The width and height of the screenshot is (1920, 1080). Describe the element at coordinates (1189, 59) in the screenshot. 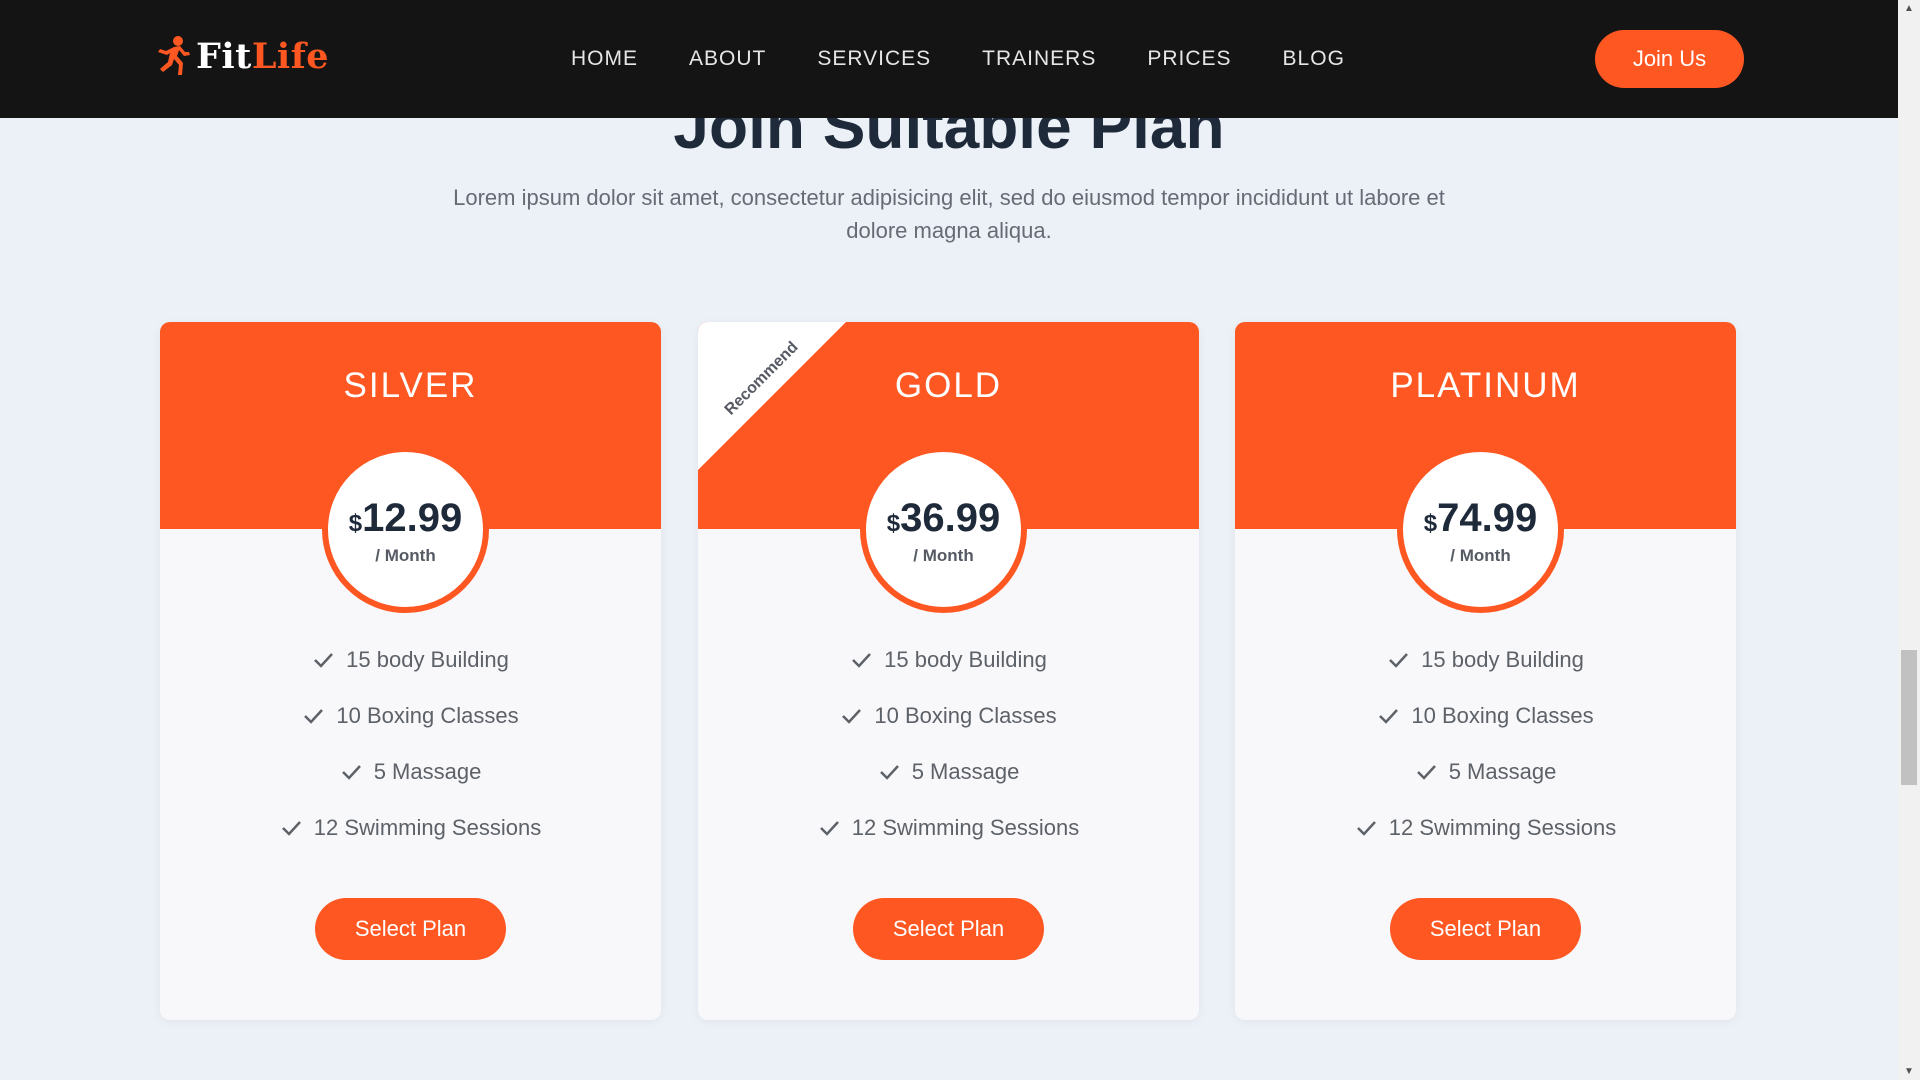

I see `nav-prices: PRICES` at that location.